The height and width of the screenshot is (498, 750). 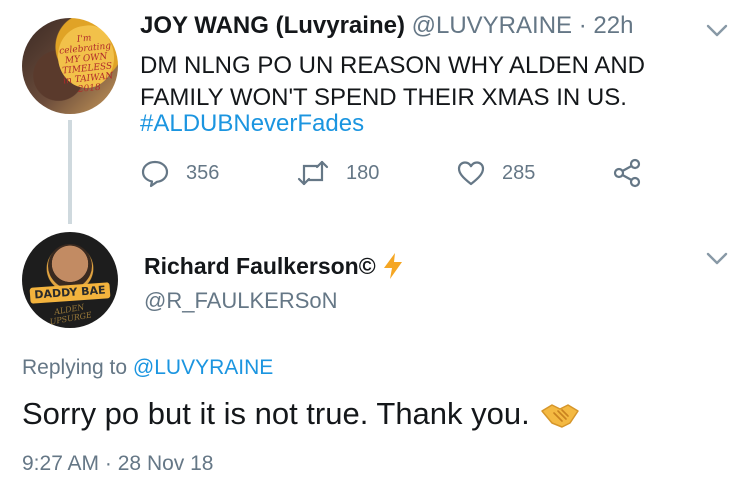 What do you see at coordinates (495, 173) in the screenshot?
I see `like-button: 285` at bounding box center [495, 173].